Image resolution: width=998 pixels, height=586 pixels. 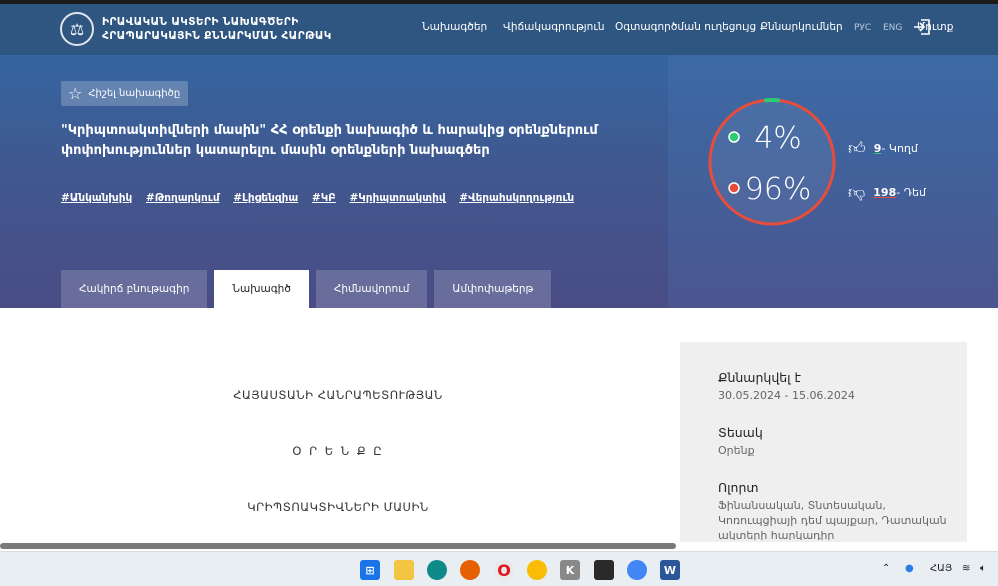 I want to click on firefox-icon, so click(x=470, y=570).